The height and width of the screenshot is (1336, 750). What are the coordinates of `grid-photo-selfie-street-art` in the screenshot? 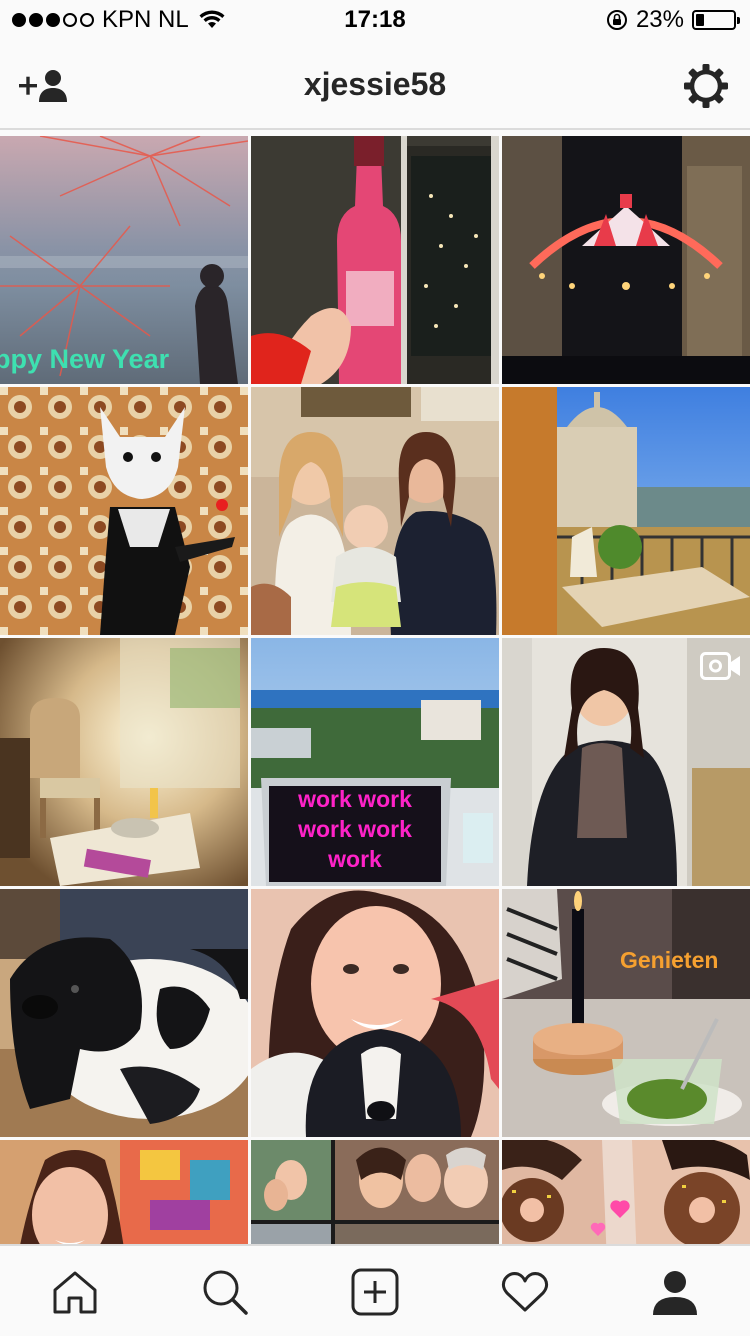 It's located at (124, 1192).